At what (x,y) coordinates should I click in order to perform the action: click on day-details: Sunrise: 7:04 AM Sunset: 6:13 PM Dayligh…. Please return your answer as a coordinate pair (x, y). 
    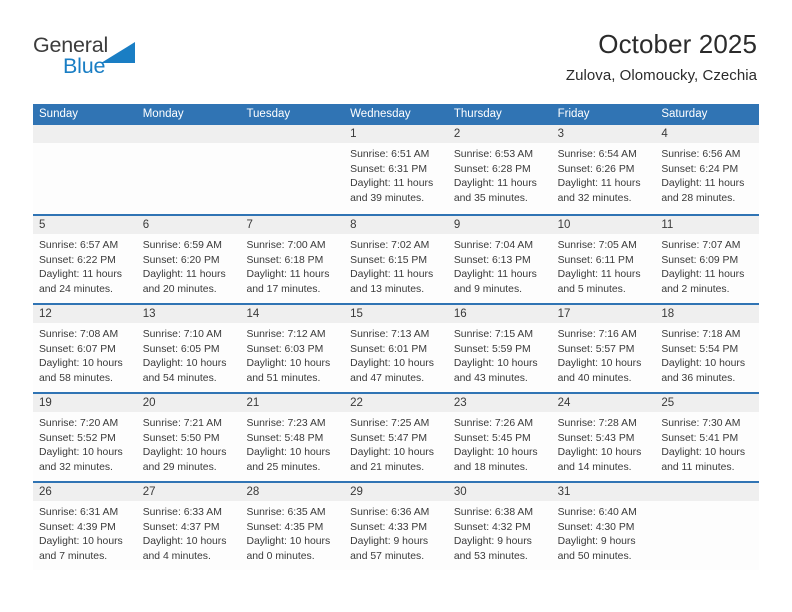
    Looking at the image, I should click on (500, 265).